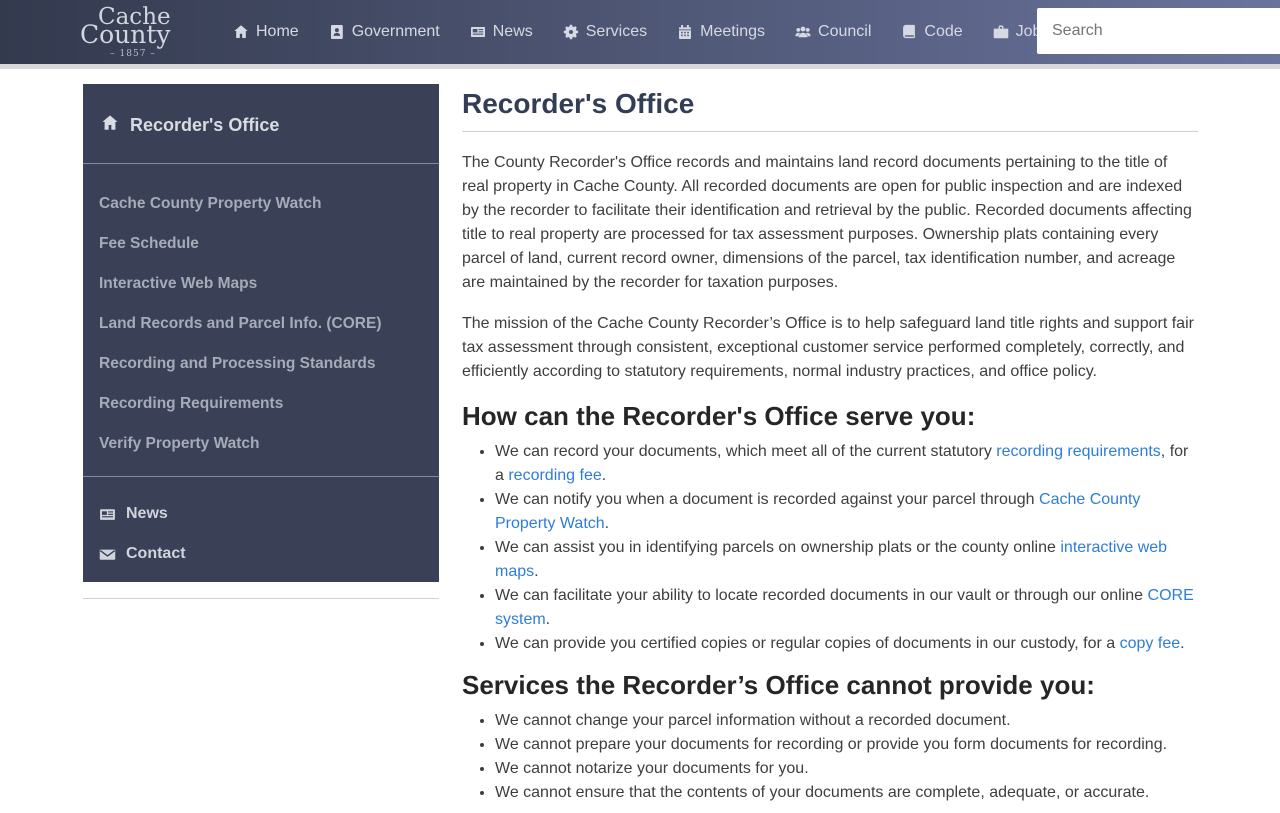 The width and height of the screenshot is (1280, 813). I want to click on nav-item-council: Council, so click(833, 32).